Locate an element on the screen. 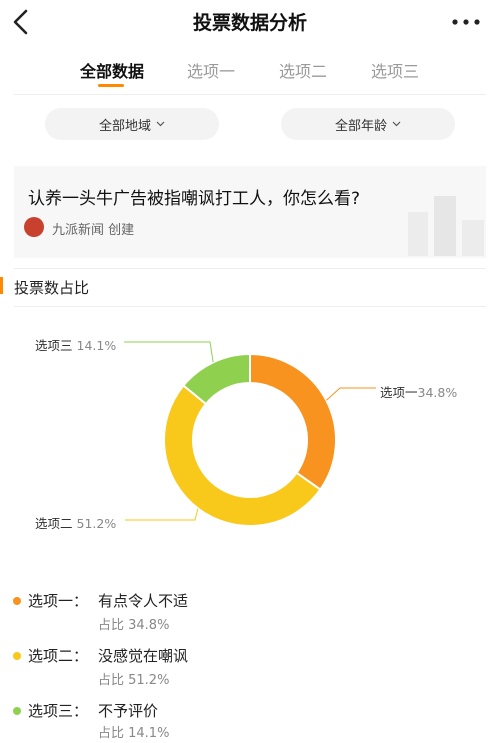 This screenshot has height=743, width=500. tabs-divider is located at coordinates (250, 94).